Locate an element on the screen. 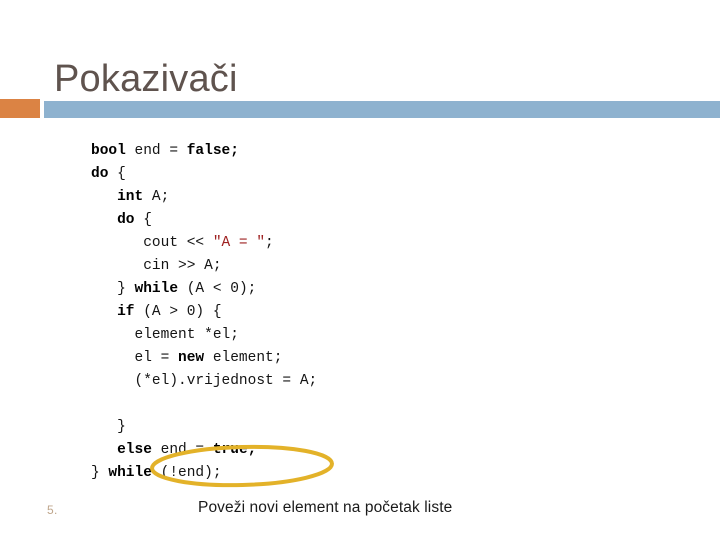 The image size is (720, 540). code-line: el = new element; is located at coordinates (204, 358).